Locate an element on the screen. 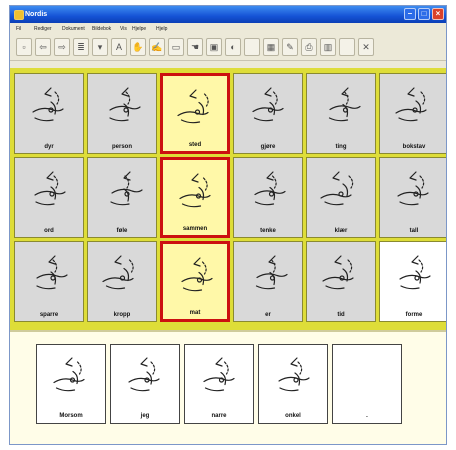  toolbar: ▫ ⇦ ⇨ ≣ ▾ A ✋ ✍ ▭ ☚ ▣ ◐ ▦ ✎ ⎙ ▥ ✕ is located at coordinates (228, 48).